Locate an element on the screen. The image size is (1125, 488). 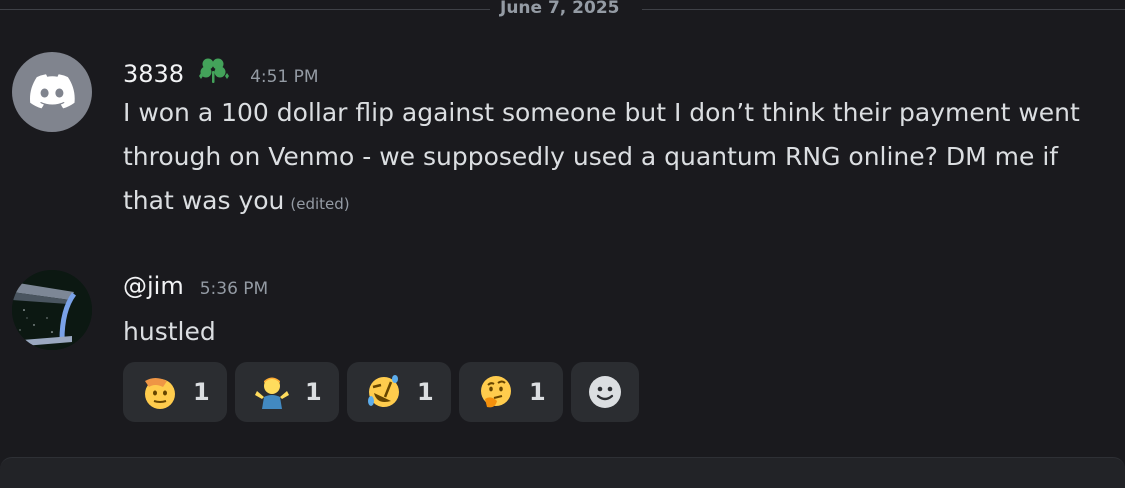
reaction-saluting-face: 1 is located at coordinates (175, 392).